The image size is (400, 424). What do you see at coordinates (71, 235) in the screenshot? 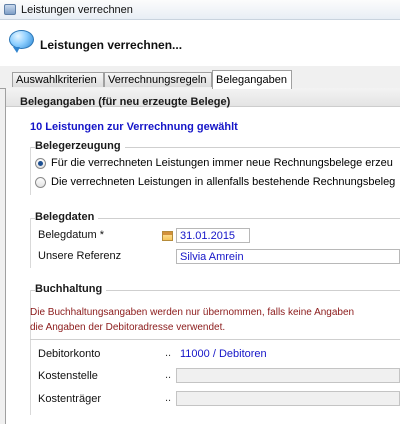
I see `belegdatum-label: Belegdatum *` at bounding box center [71, 235].